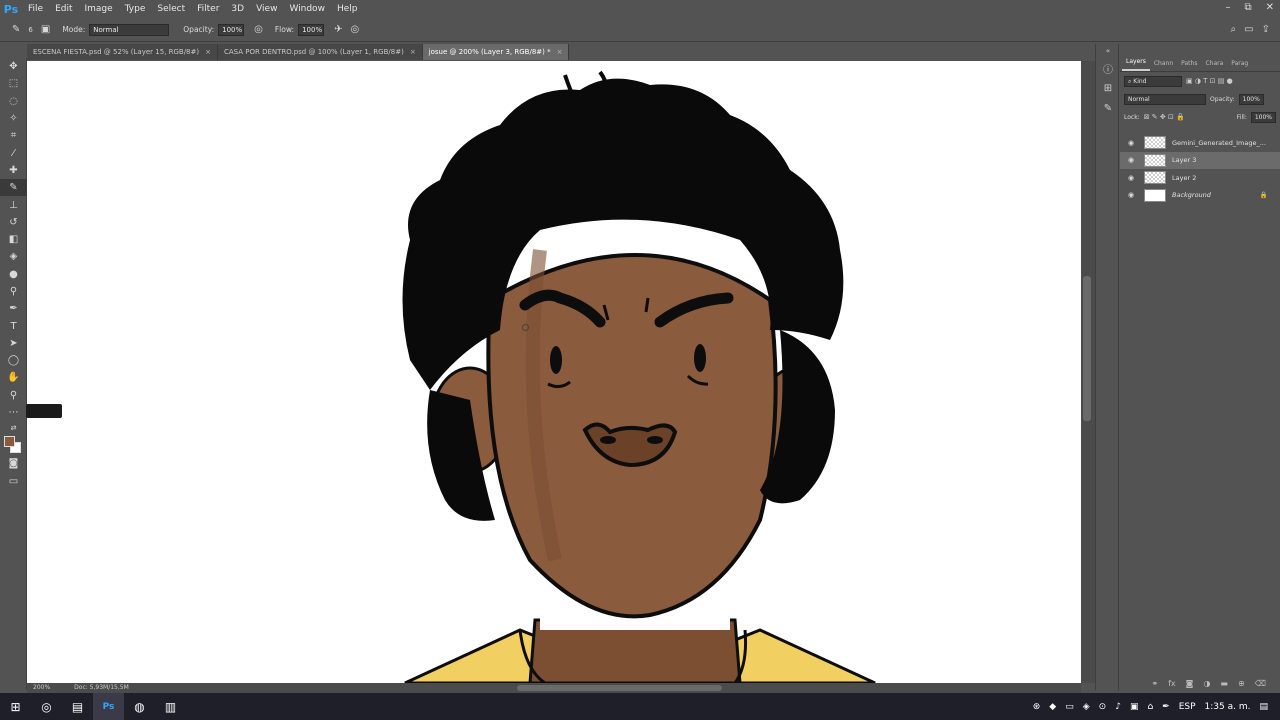 This screenshot has height=720, width=1280. What do you see at coordinates (13, 377) in the screenshot?
I see `hand-tool-icon: ✋` at bounding box center [13, 377].